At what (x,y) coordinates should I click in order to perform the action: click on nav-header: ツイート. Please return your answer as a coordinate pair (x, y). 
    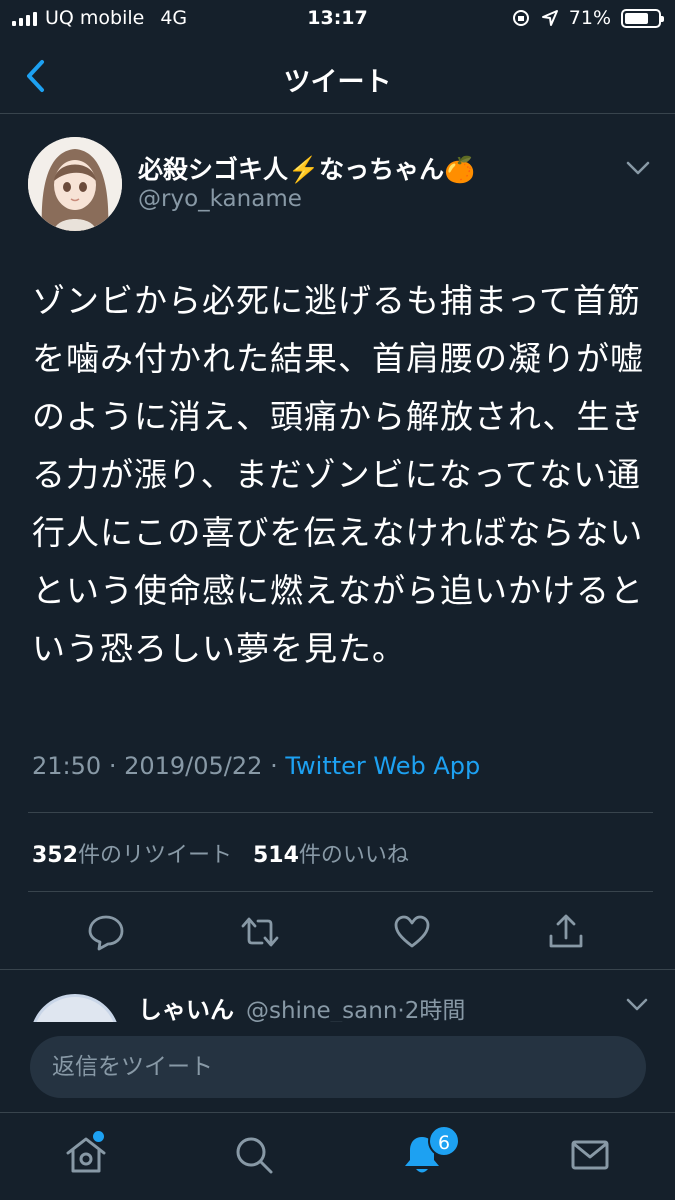
    Looking at the image, I should click on (337, 77).